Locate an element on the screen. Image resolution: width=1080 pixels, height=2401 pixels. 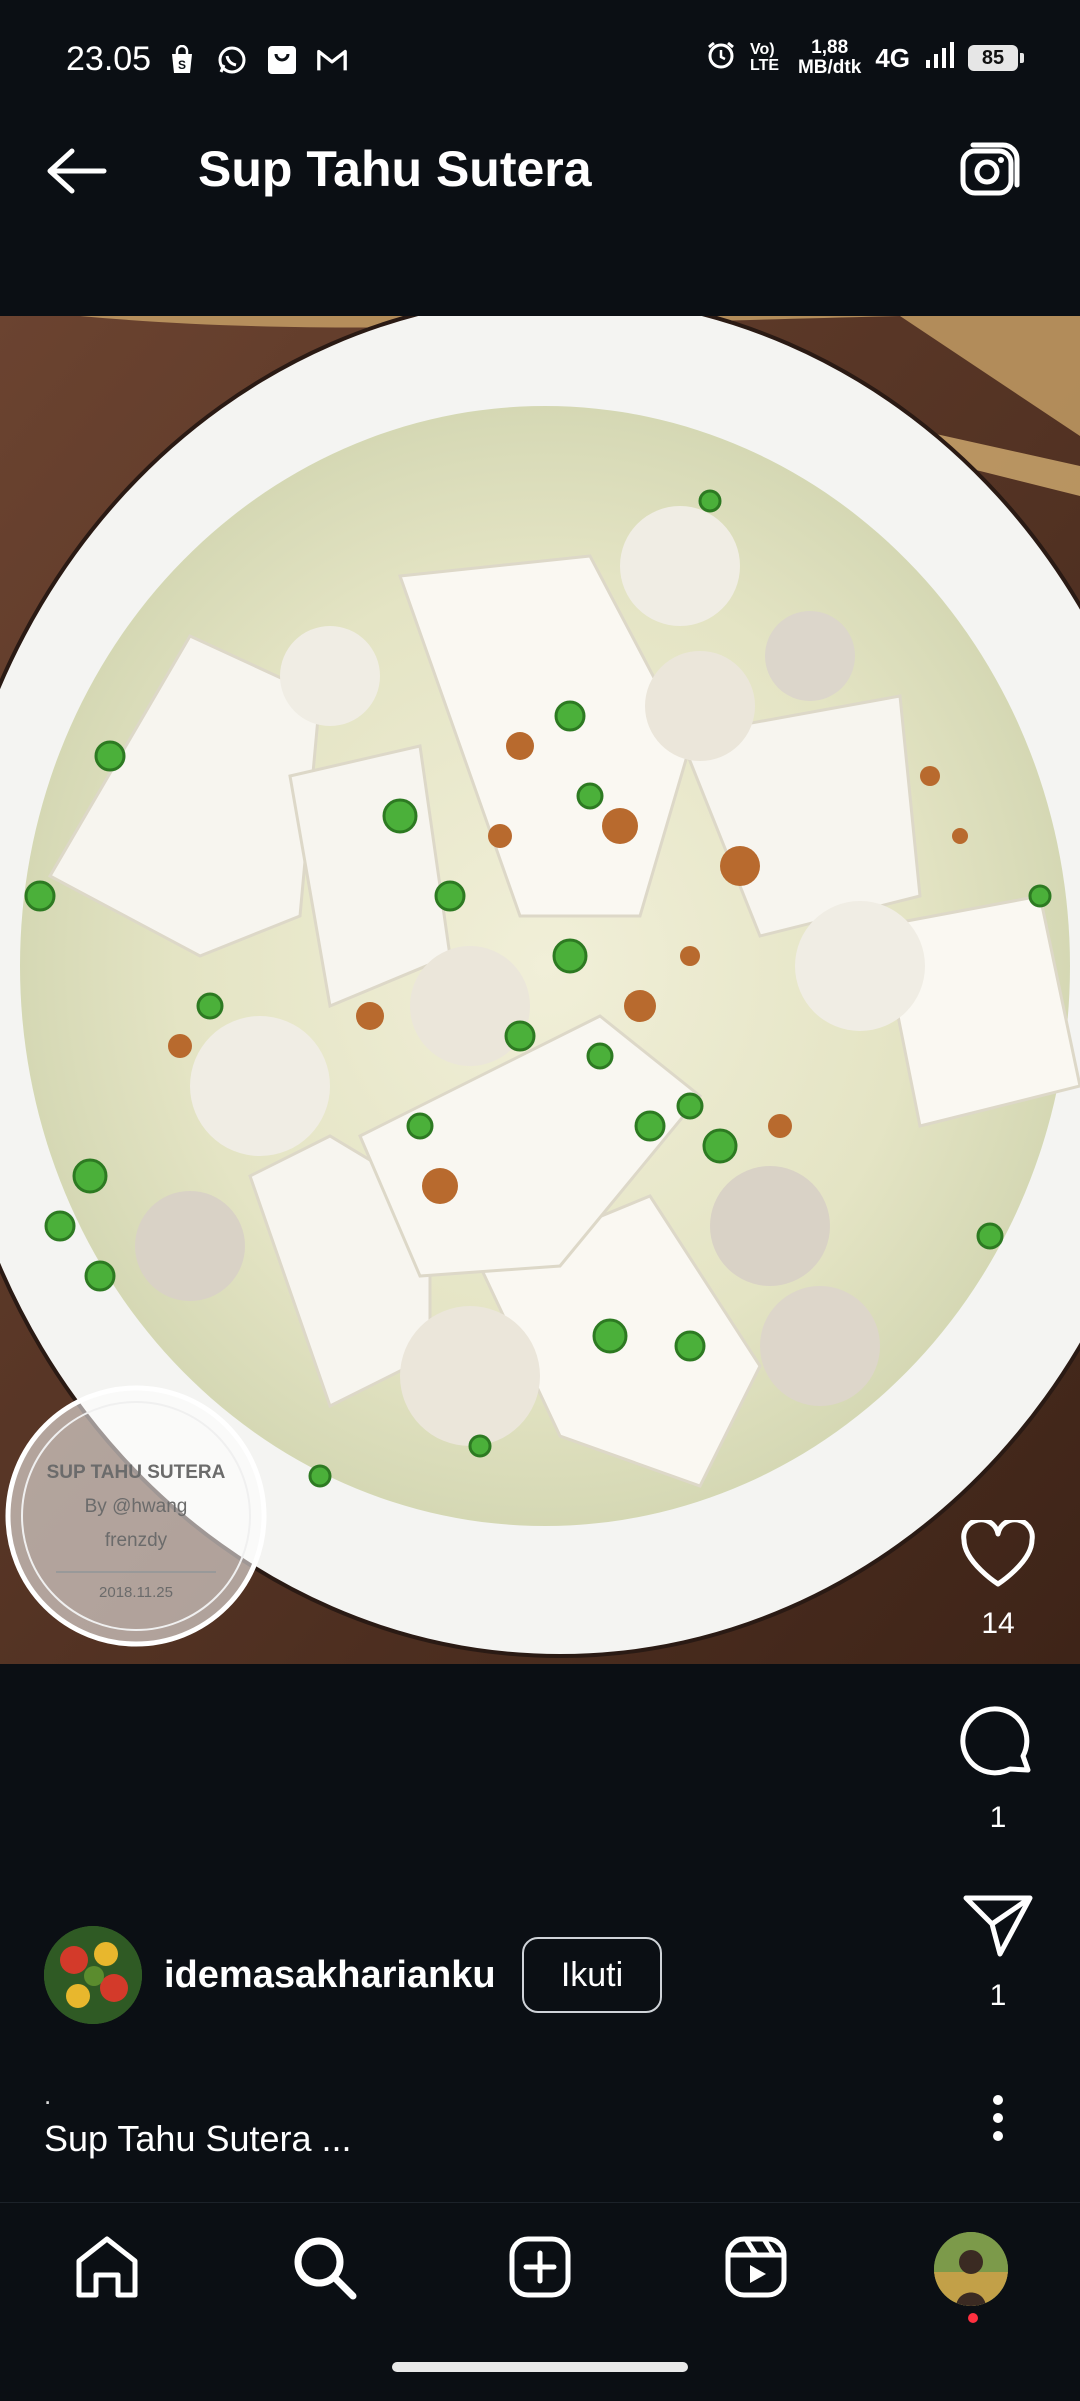
profile-avatar is located at coordinates (971, 2269).